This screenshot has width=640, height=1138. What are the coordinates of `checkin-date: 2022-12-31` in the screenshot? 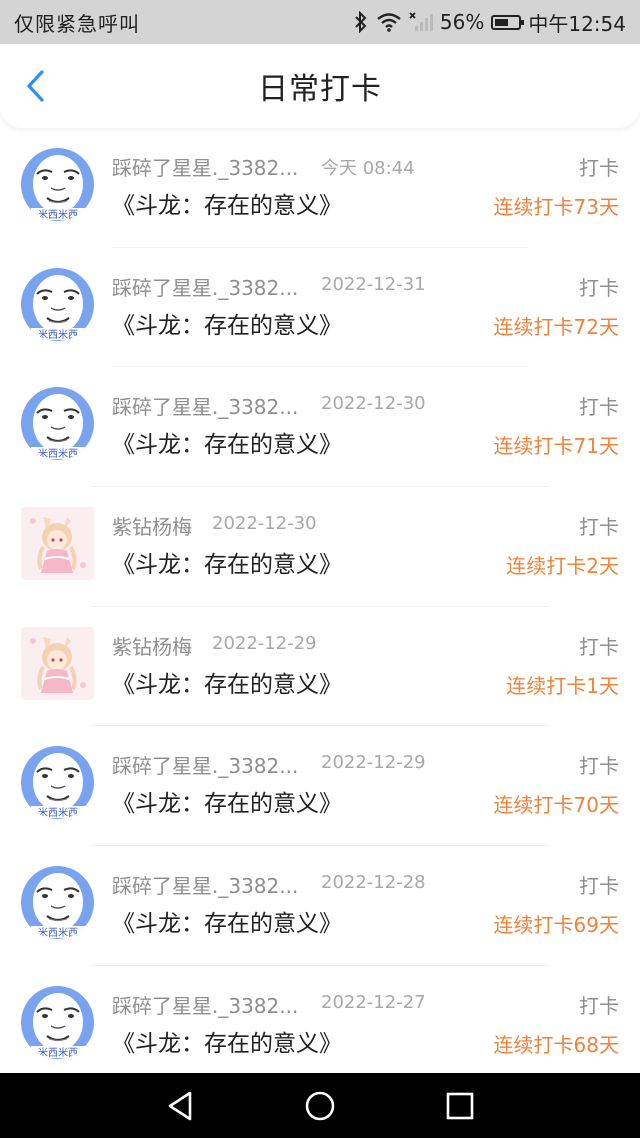 It's located at (373, 284).